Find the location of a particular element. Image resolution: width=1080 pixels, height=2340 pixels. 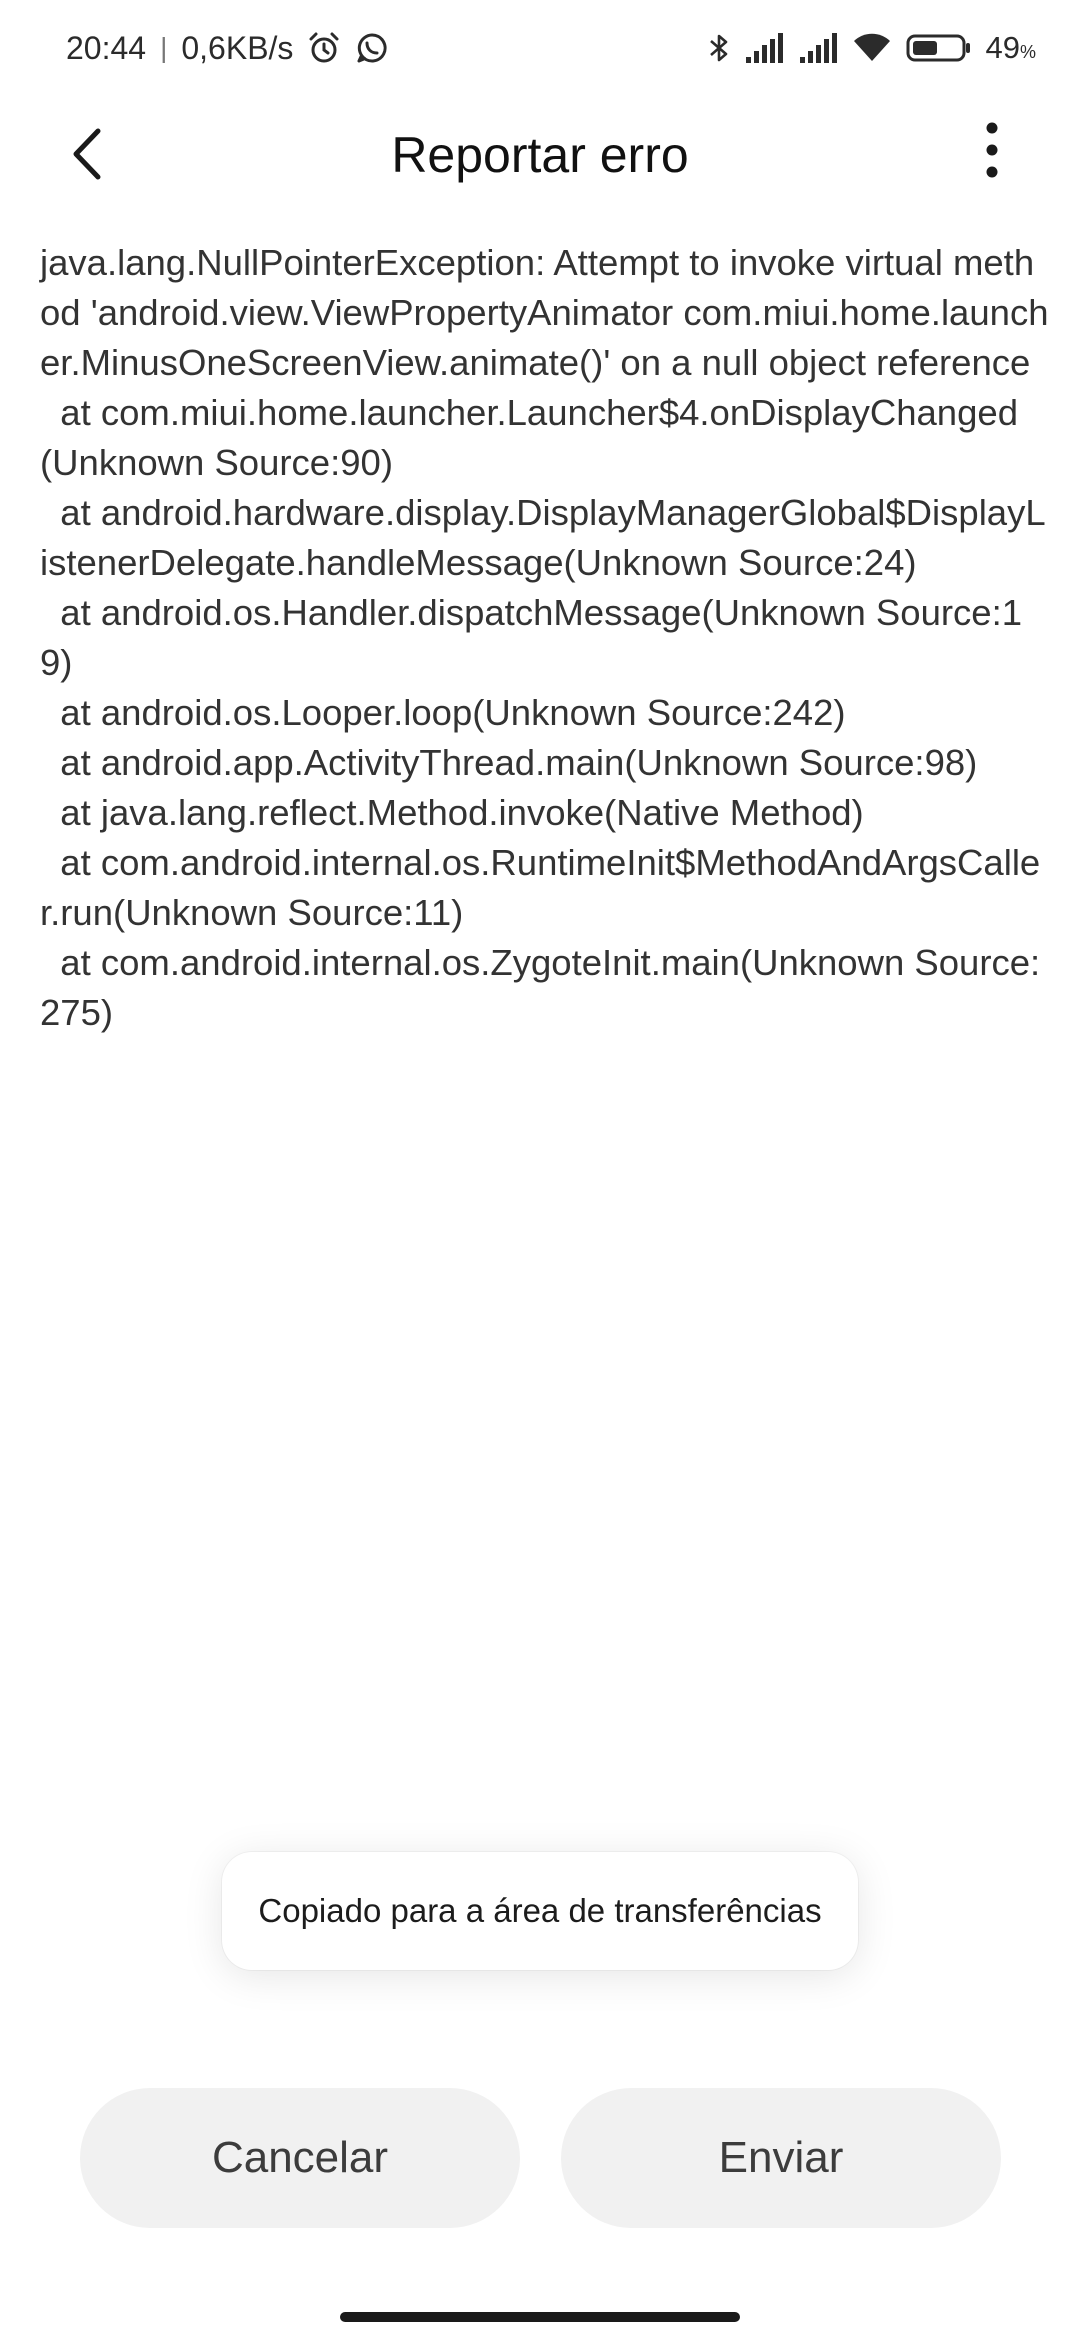

battery-unit: % is located at coordinates (1027, 52).